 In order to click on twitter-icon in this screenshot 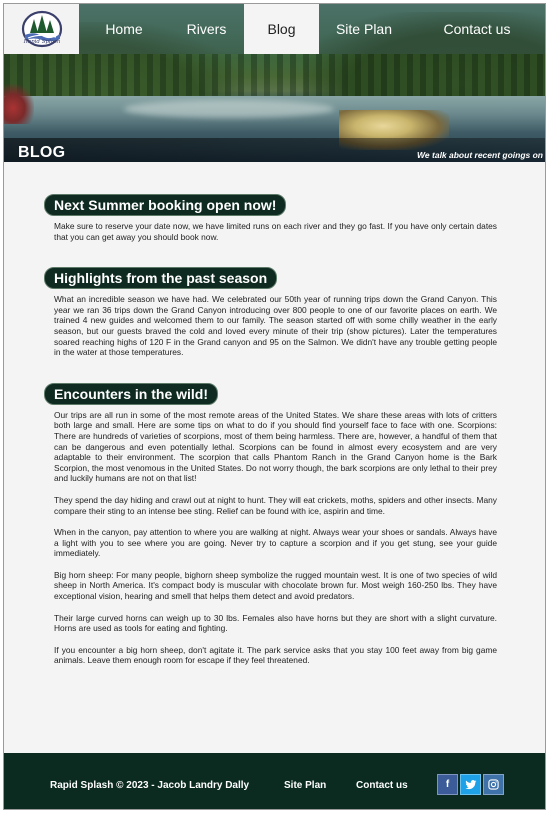, I will do `click(470, 784)`.